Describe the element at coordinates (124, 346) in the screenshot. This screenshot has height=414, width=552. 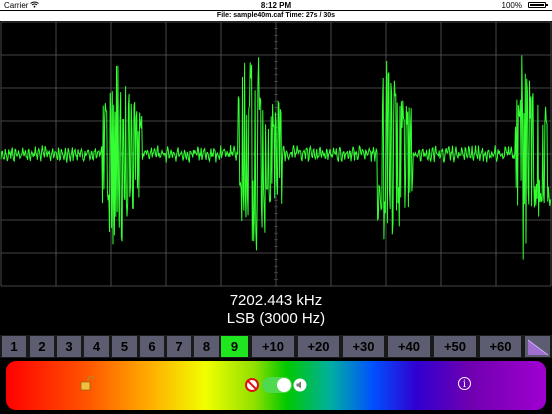
I see `button-5: 5` at that location.